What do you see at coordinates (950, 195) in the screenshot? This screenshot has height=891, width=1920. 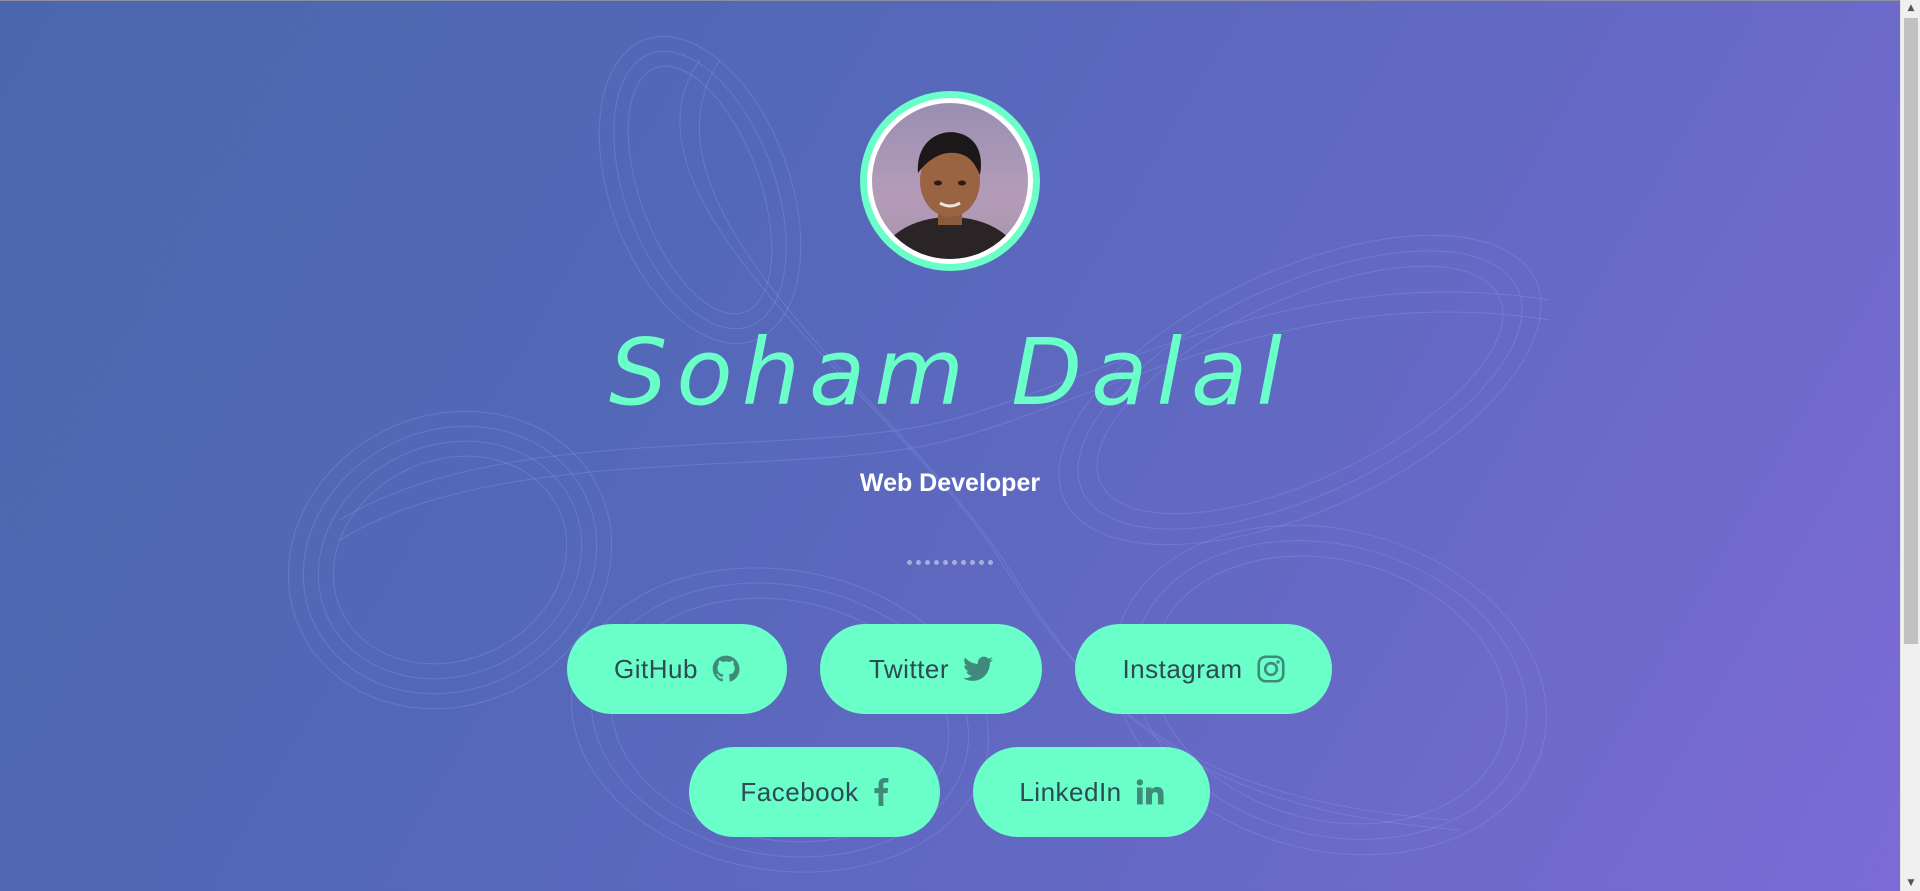 I see `person-portrait-icon` at bounding box center [950, 195].